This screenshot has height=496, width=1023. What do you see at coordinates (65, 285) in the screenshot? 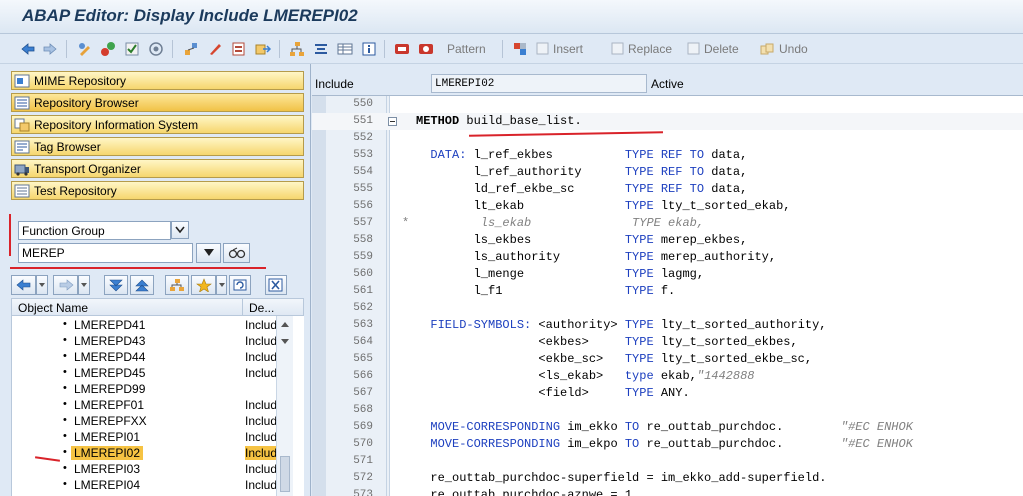
I see `next-object-button` at bounding box center [65, 285].